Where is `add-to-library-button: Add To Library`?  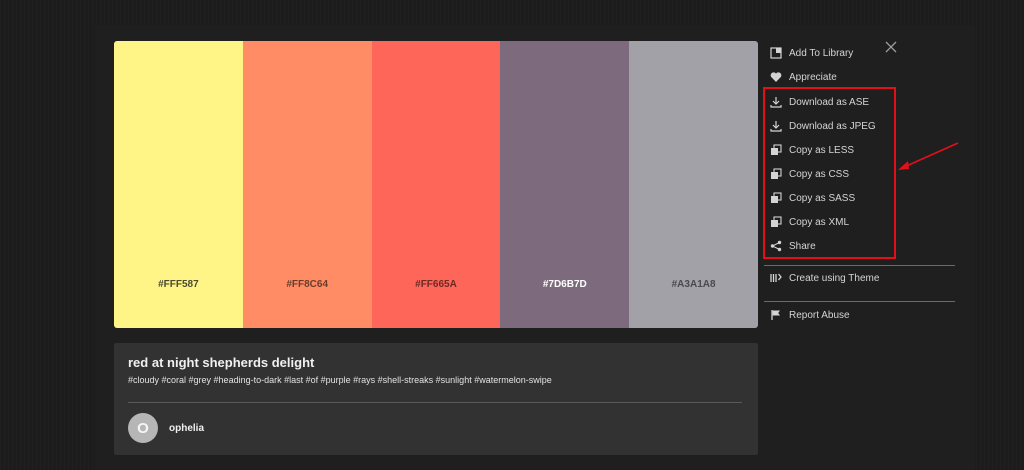 add-to-library-button: Add To Library is located at coordinates (811, 53).